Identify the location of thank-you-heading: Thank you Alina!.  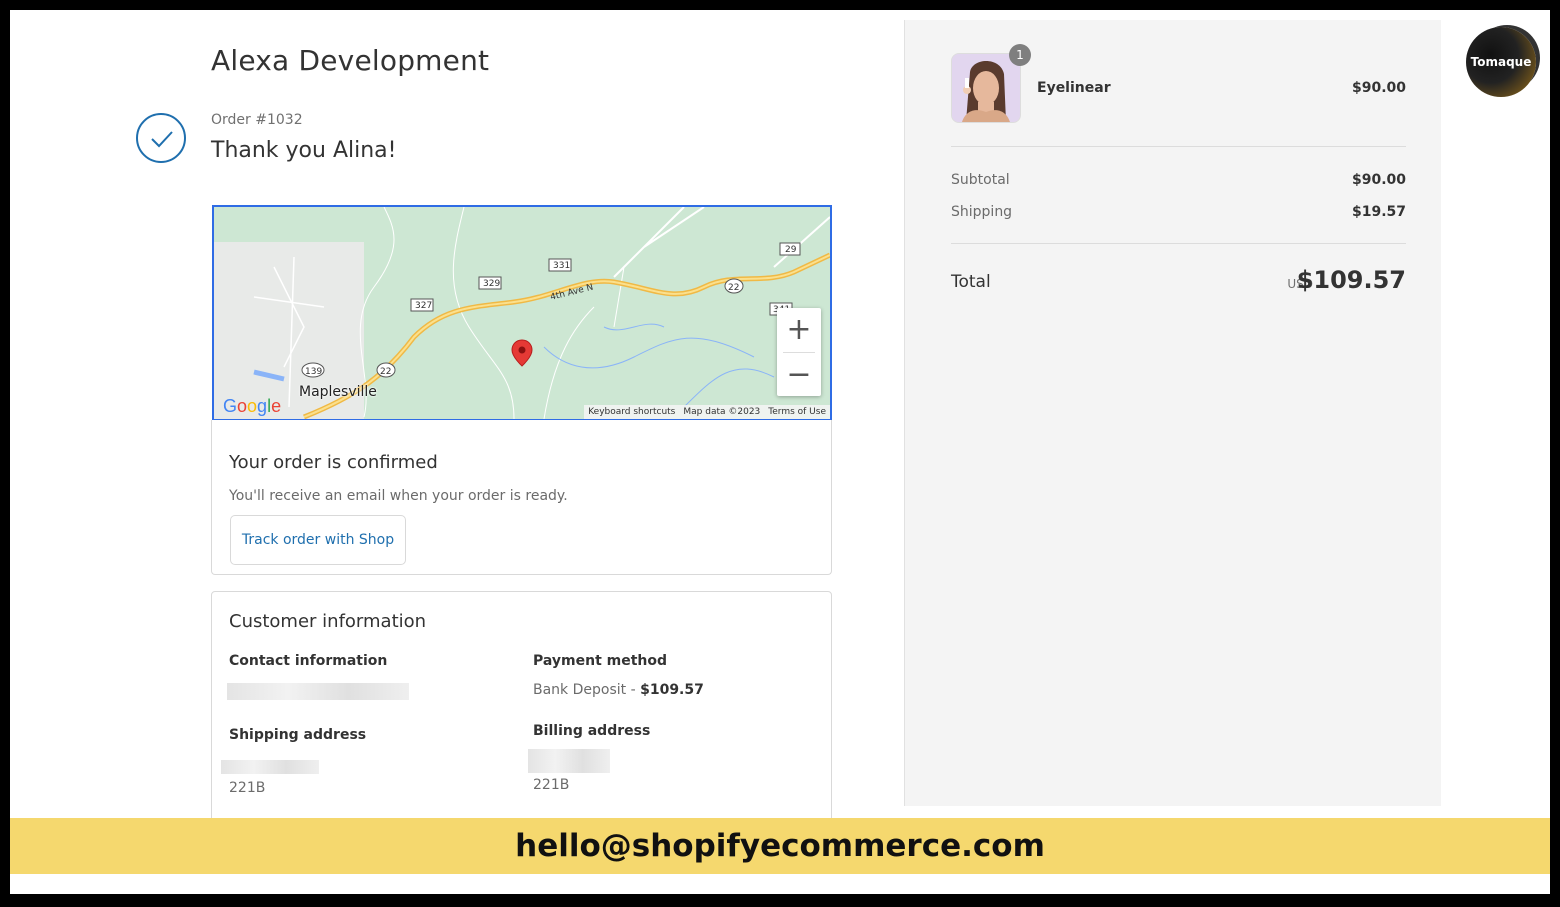
(304, 150).